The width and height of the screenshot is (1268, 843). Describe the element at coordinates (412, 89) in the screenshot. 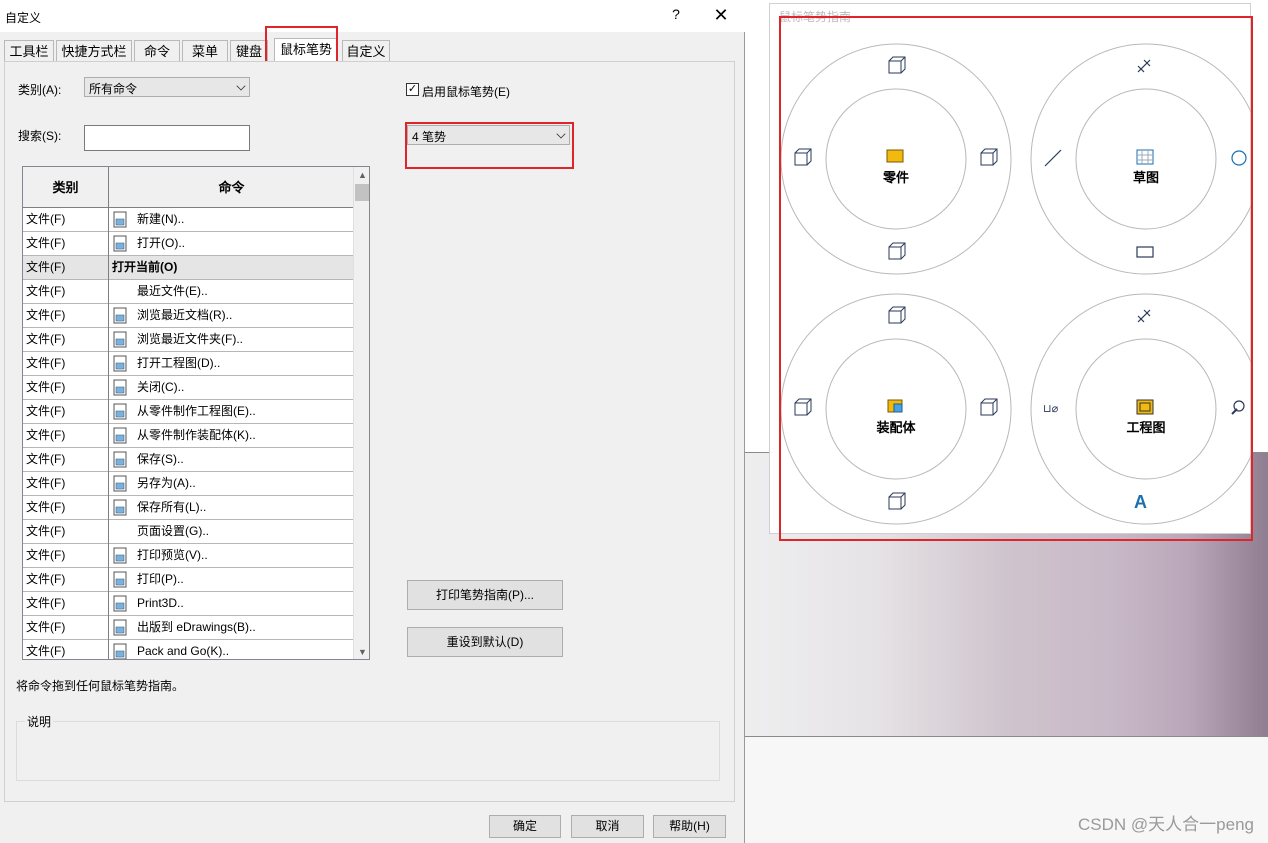

I see `enable-gestures-checkbox: ✓` at that location.